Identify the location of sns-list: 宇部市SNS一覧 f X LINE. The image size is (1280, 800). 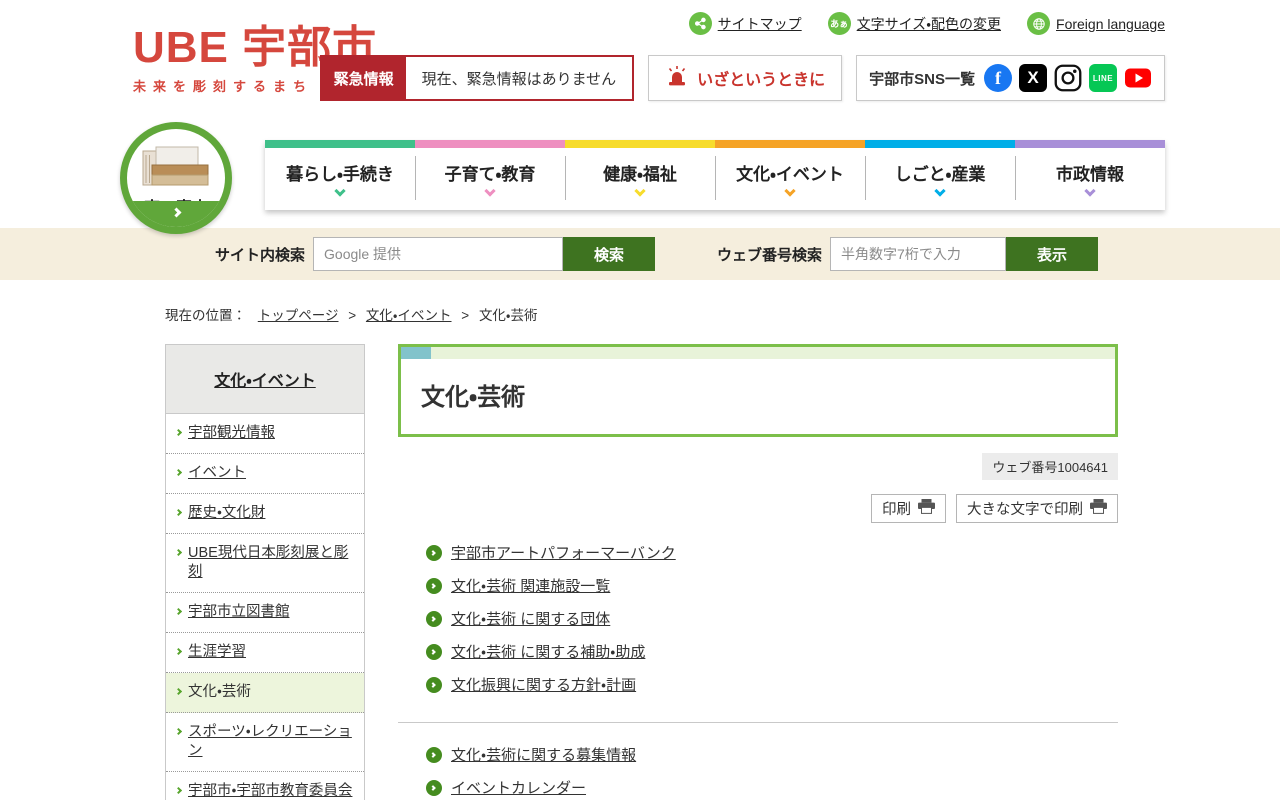
(1010, 78).